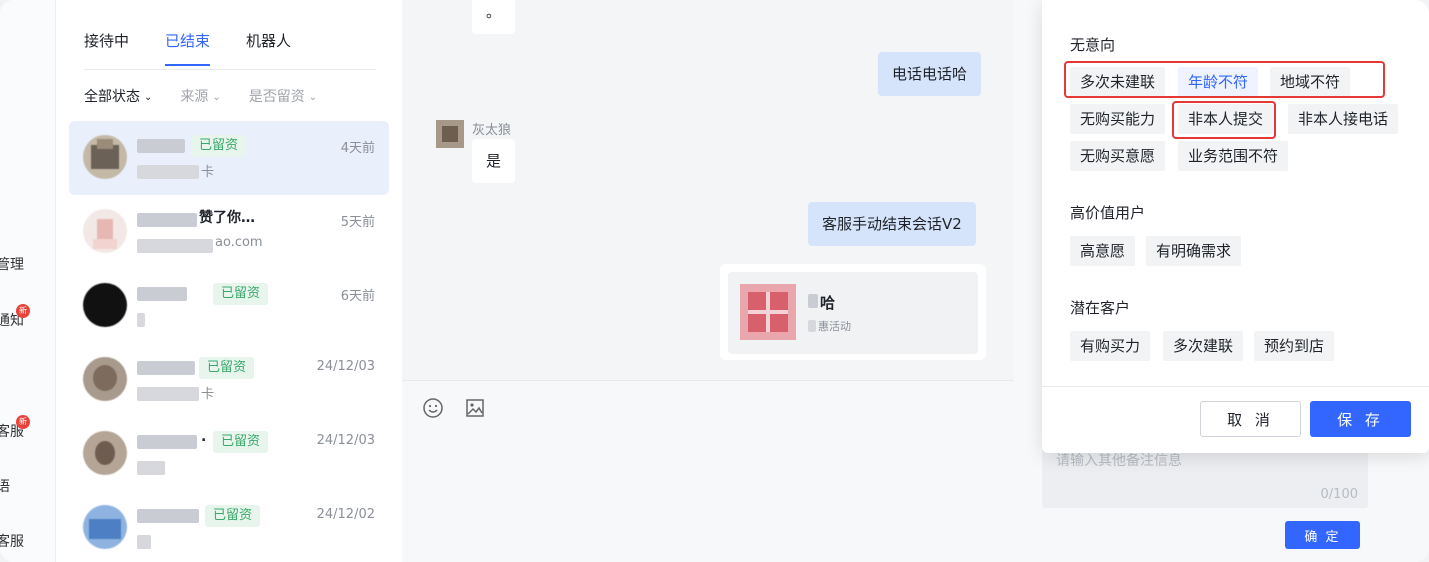  What do you see at coordinates (1118, 156) in the screenshot?
I see `tag-chip: 无购买意愿` at bounding box center [1118, 156].